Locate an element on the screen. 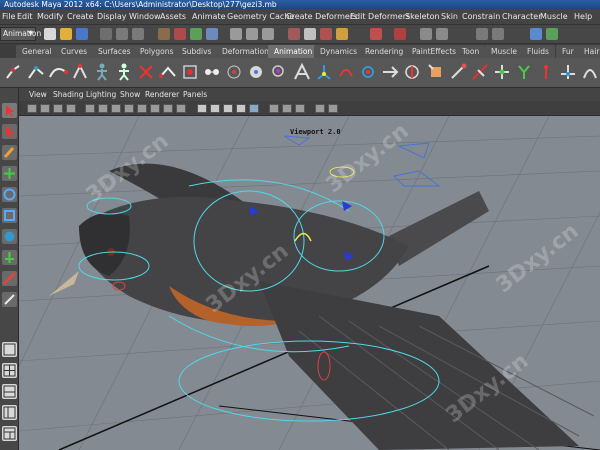 The image size is (600, 450). shelf-tab-dynamics: Dynamics is located at coordinates (338, 51).